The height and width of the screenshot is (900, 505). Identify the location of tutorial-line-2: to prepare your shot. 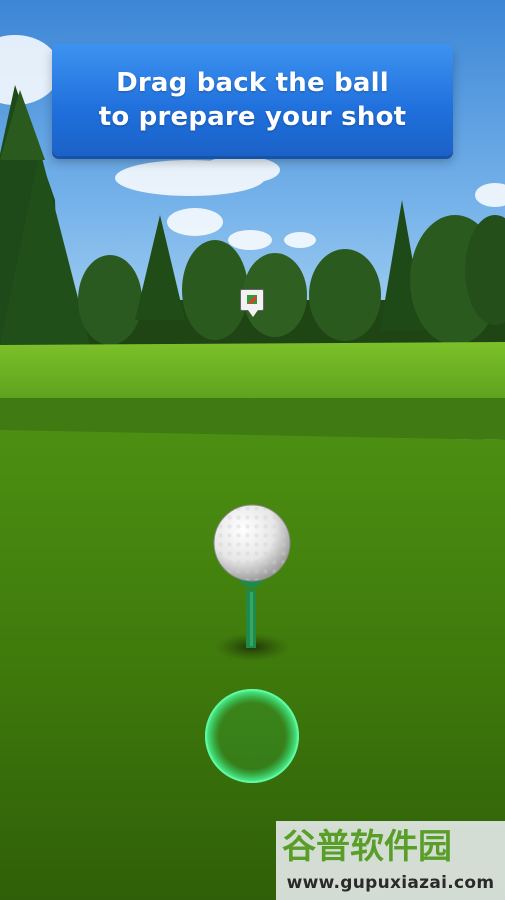
(252, 117).